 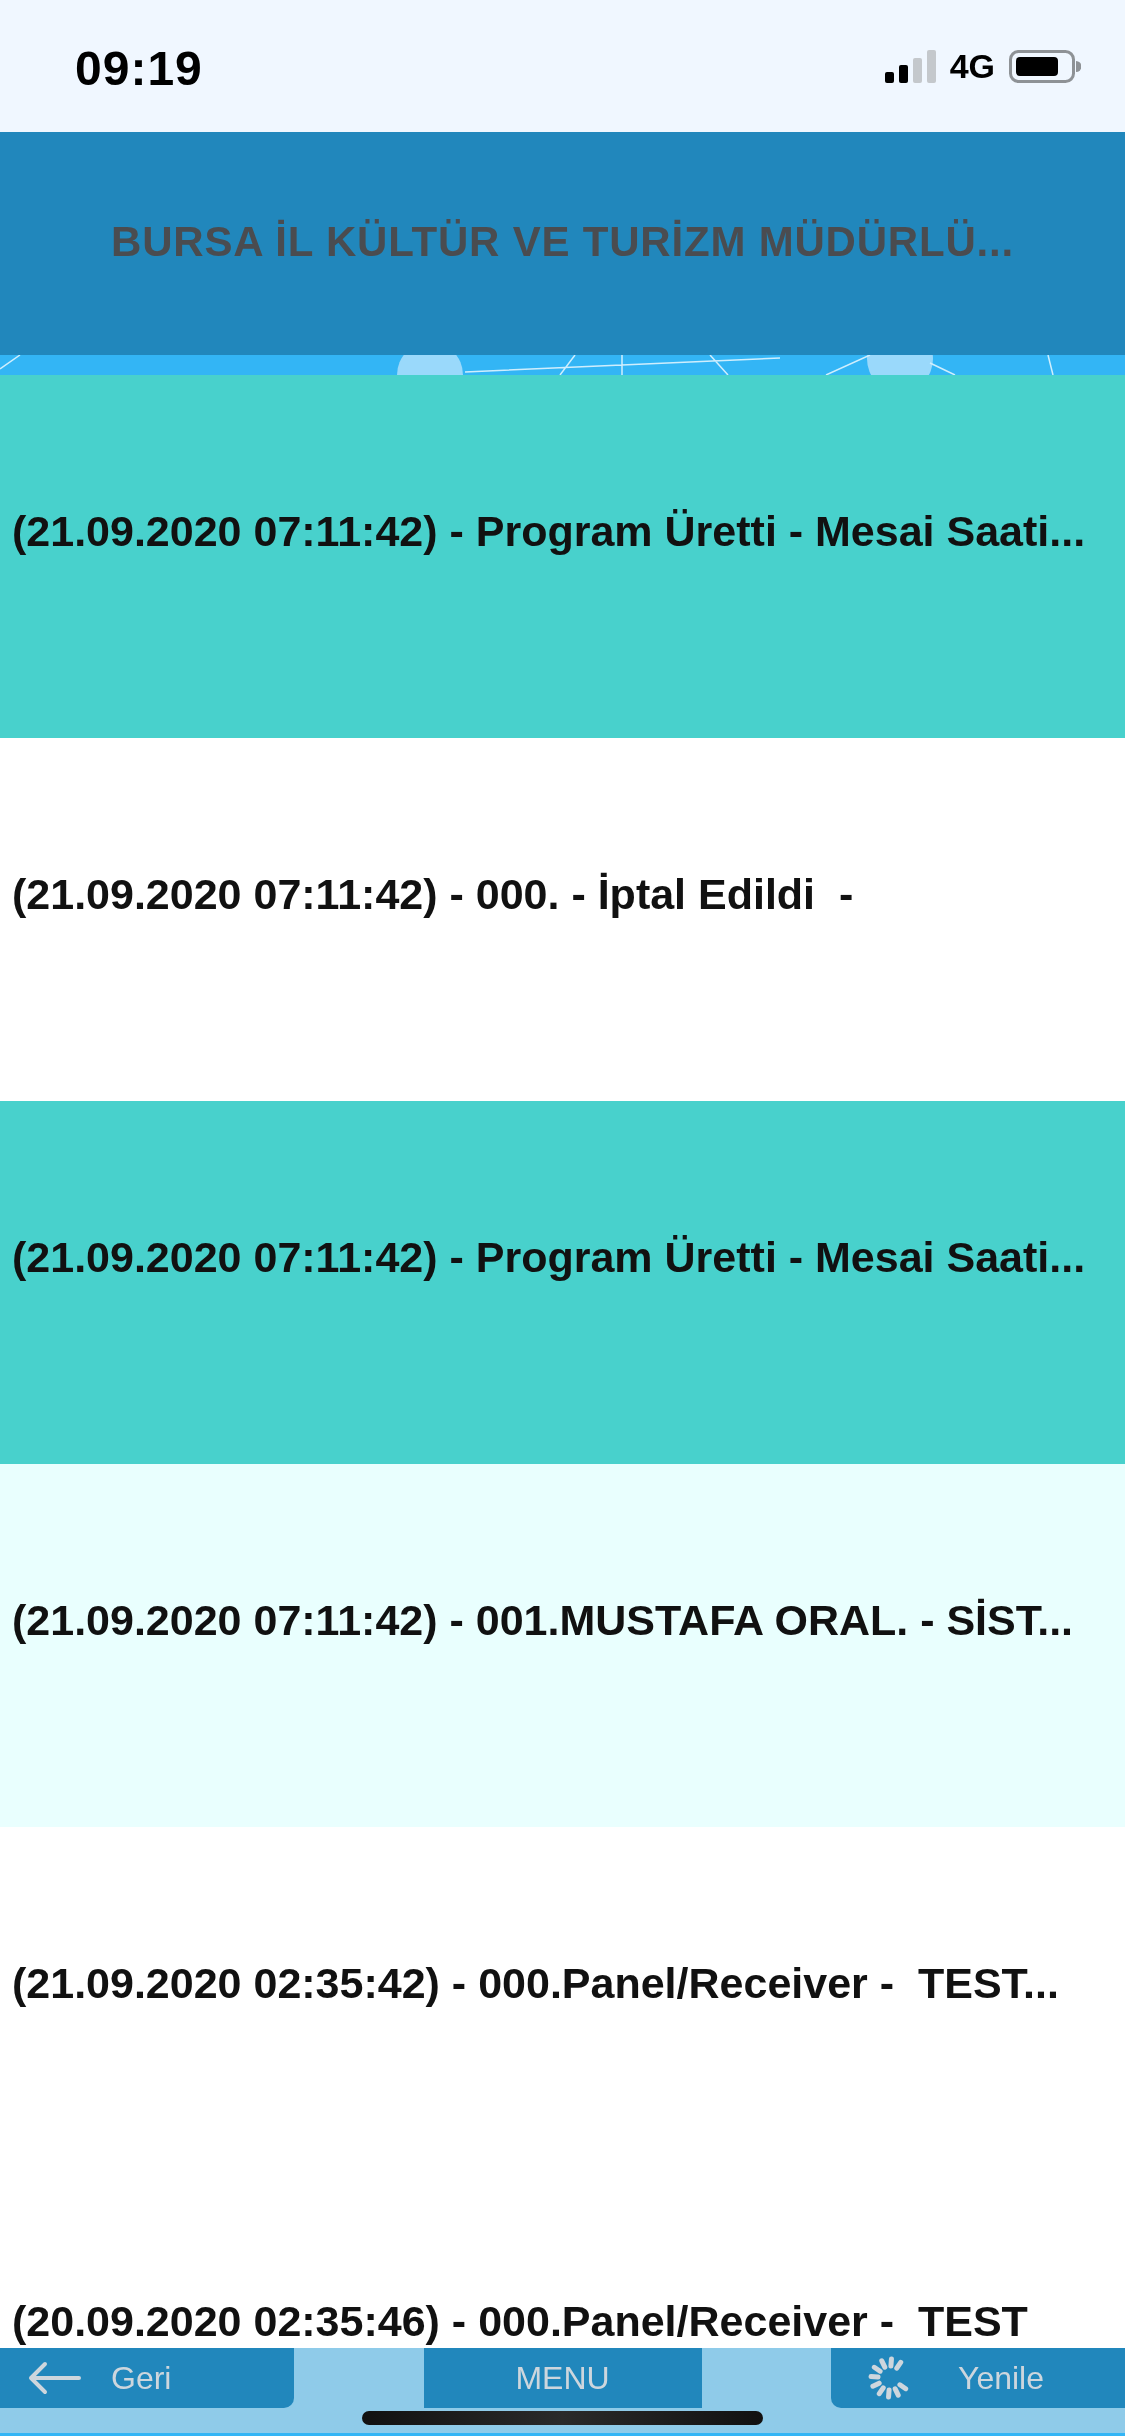 What do you see at coordinates (1045, 66) in the screenshot?
I see `battery-icon` at bounding box center [1045, 66].